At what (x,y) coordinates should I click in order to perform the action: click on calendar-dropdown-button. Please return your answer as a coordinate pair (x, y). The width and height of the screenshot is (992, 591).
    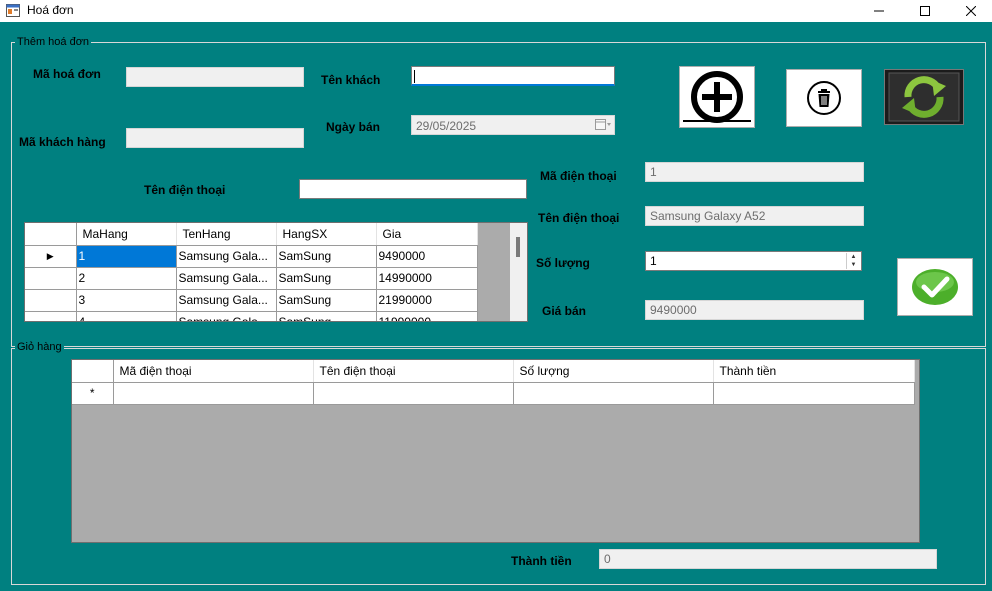
    Looking at the image, I should click on (603, 125).